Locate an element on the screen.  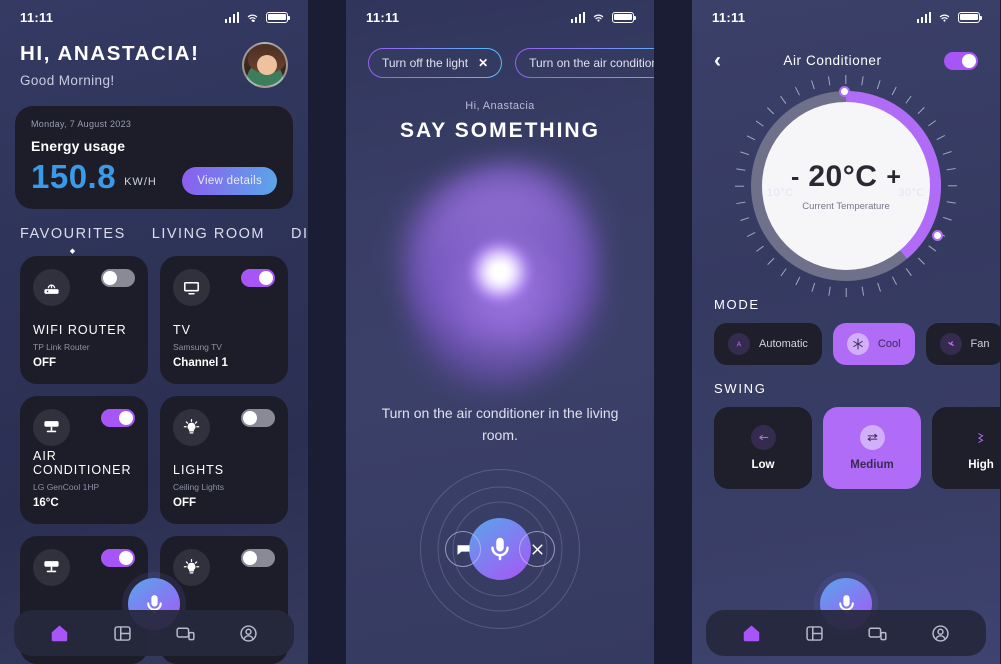
toggle-lights is located at coordinates (258, 418).